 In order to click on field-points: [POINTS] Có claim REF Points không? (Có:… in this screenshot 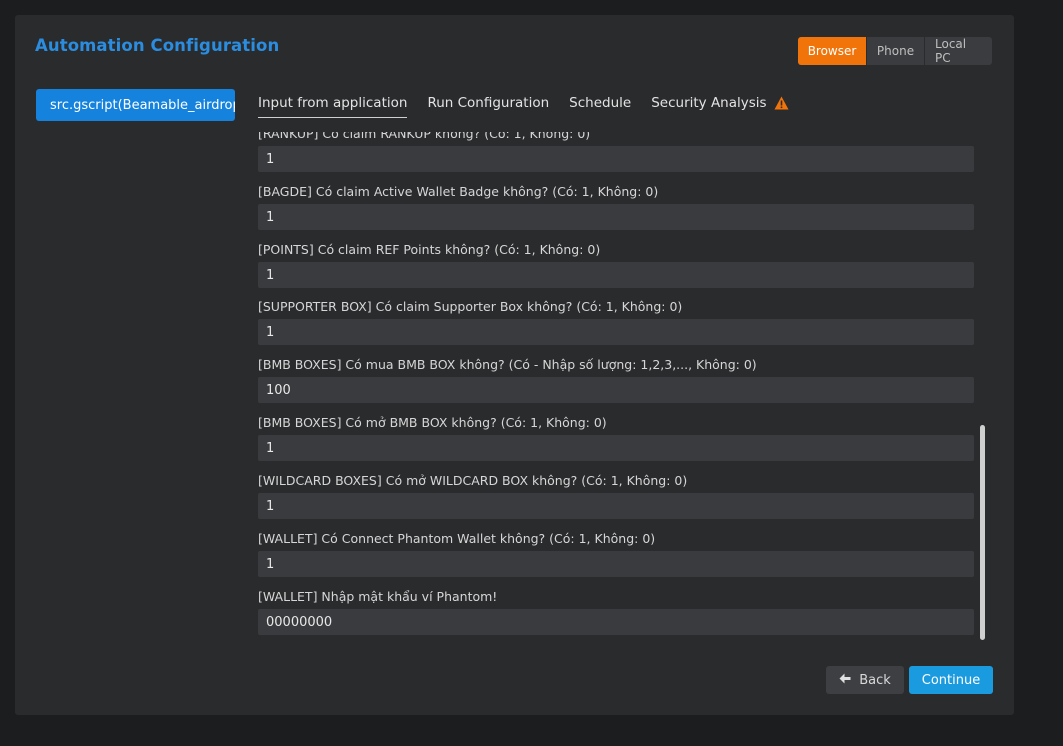, I will do `click(616, 264)`.